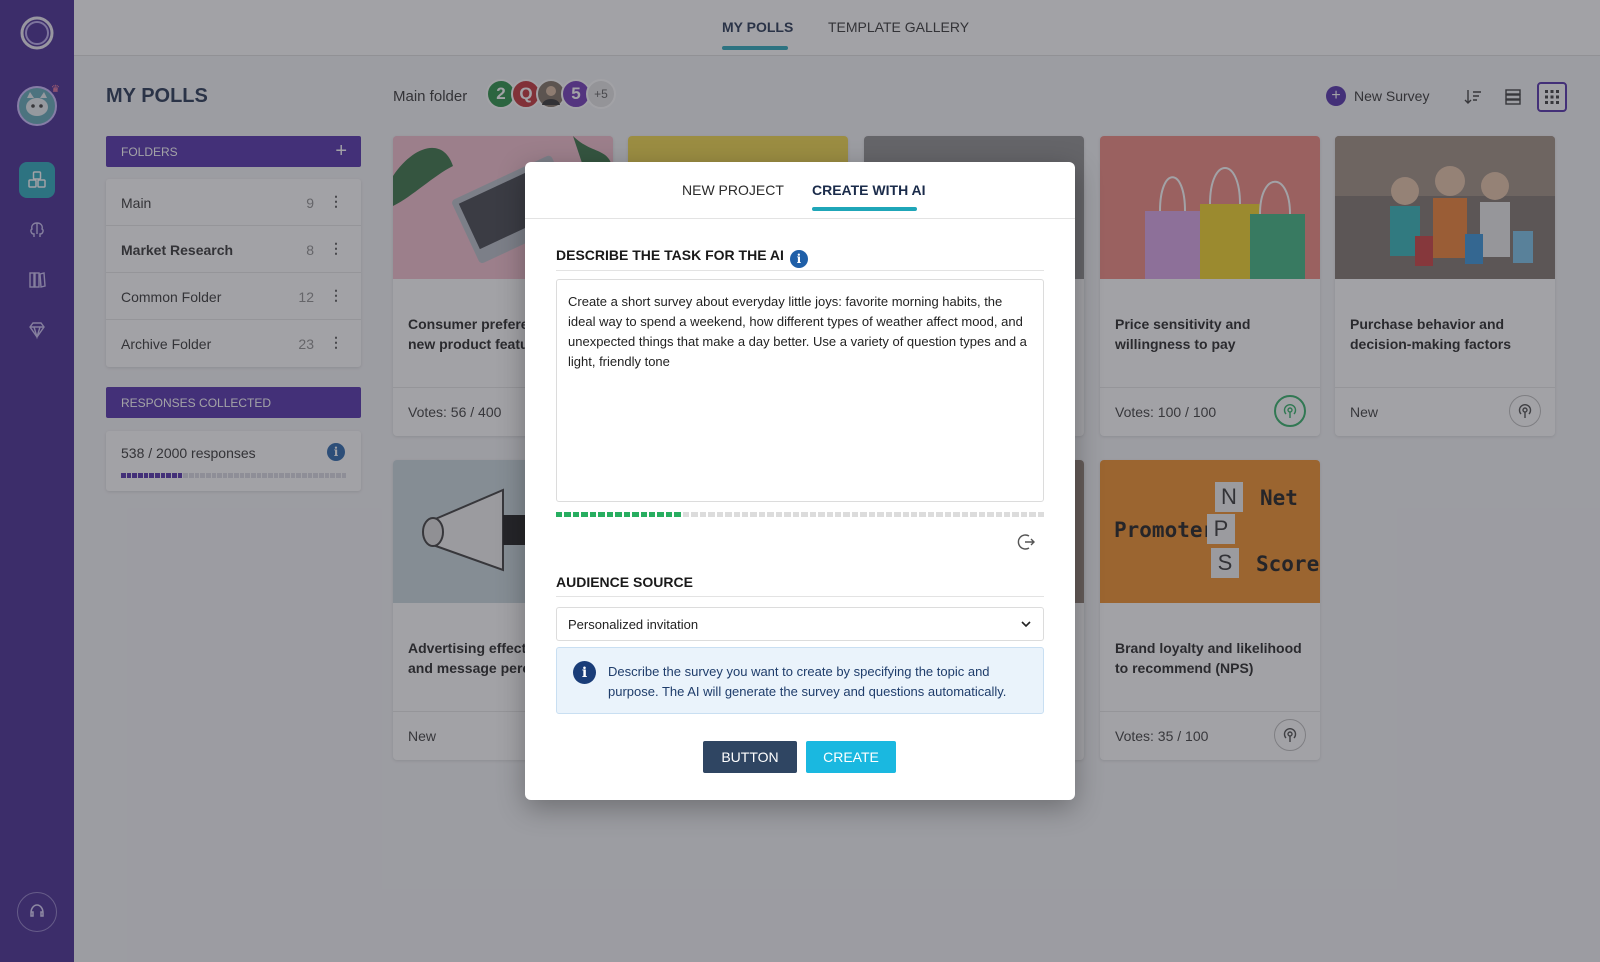  I want to click on audience-source-value: Personalized invitation, so click(633, 624).